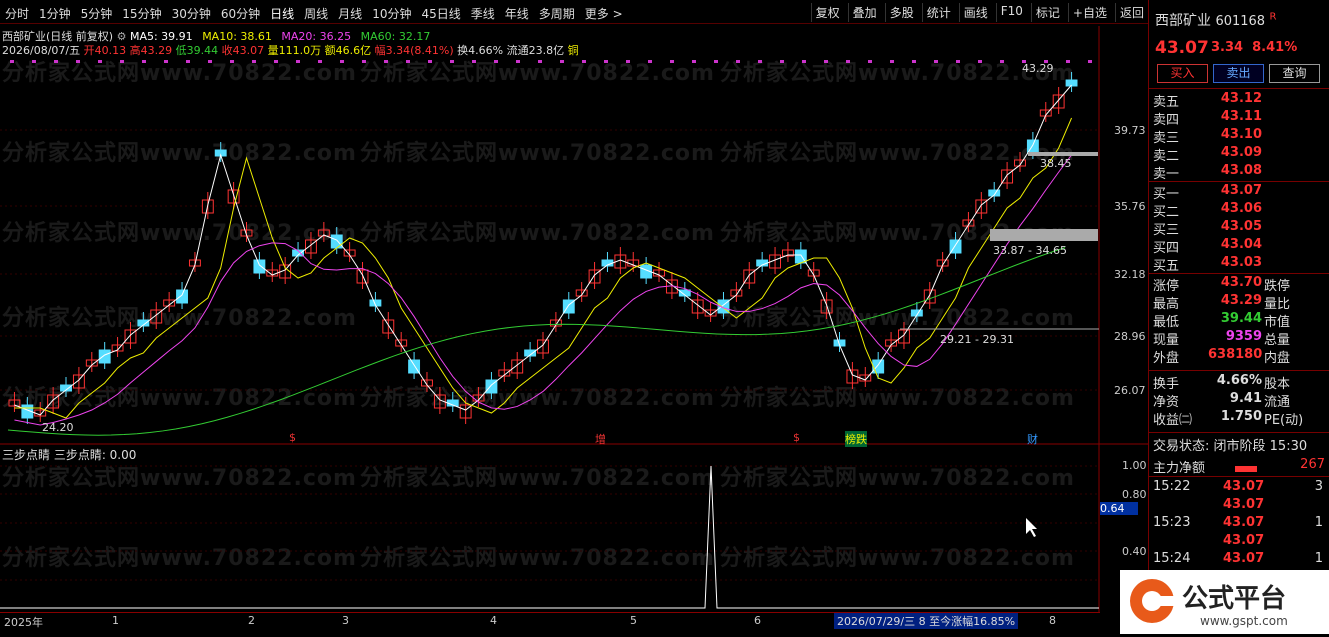 This screenshot has height=637, width=1329. What do you see at coordinates (1130, 390) in the screenshot?
I see `y-label: 26.07` at bounding box center [1130, 390].